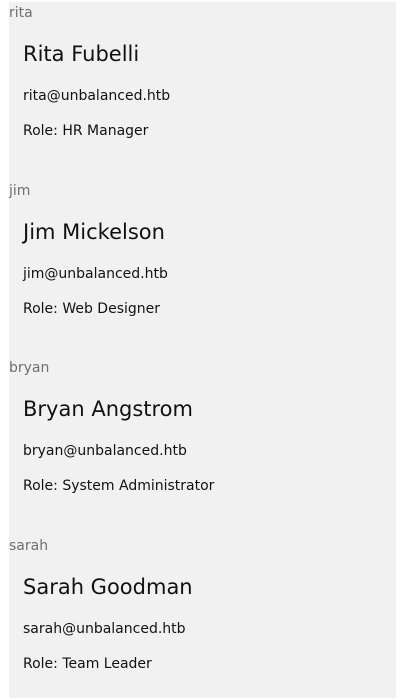  What do you see at coordinates (104, 629) in the screenshot?
I see `employee-email: sarah@unbalanced.htb` at bounding box center [104, 629].